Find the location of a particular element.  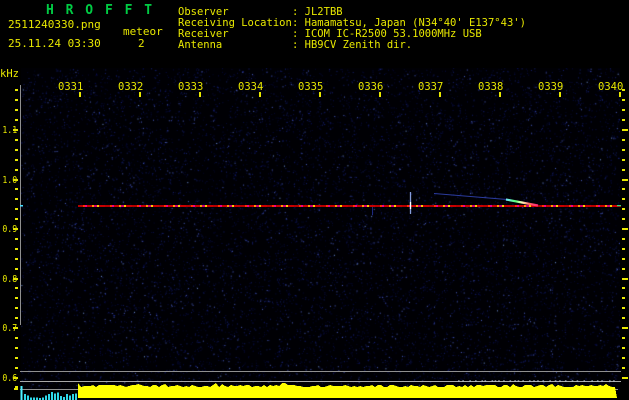

level-trace-dots is located at coordinates (536, 381).